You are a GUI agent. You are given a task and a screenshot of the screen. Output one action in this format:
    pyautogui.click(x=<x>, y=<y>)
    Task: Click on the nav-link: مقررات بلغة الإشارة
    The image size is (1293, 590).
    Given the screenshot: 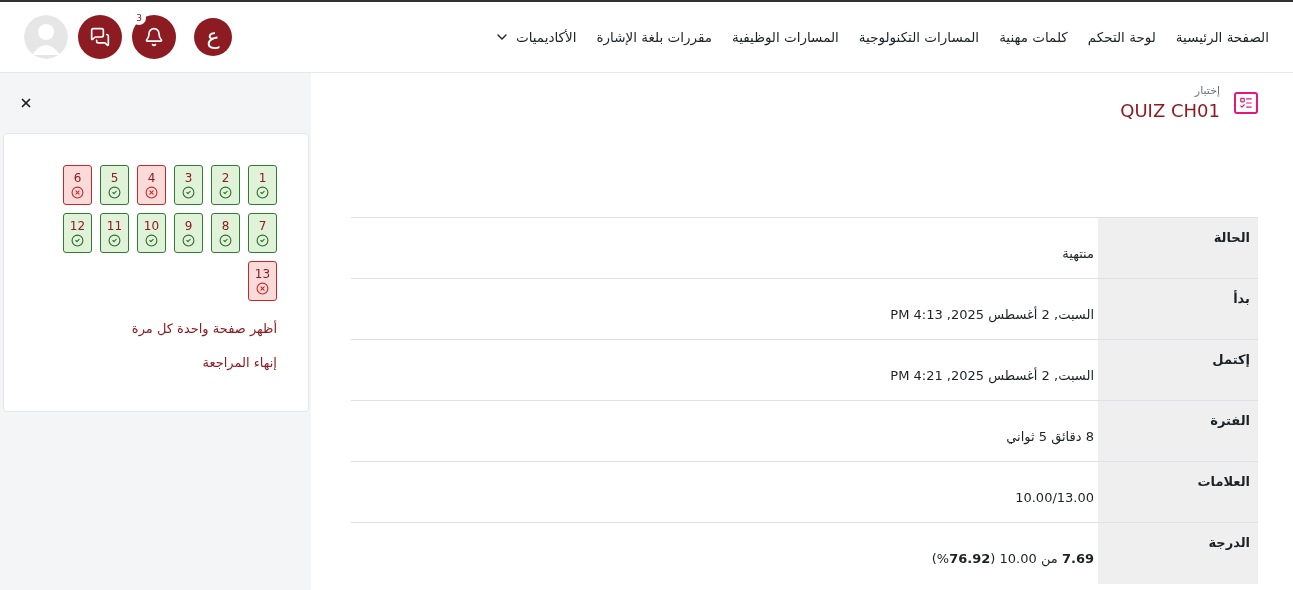 What is the action you would take?
    pyautogui.click(x=654, y=37)
    